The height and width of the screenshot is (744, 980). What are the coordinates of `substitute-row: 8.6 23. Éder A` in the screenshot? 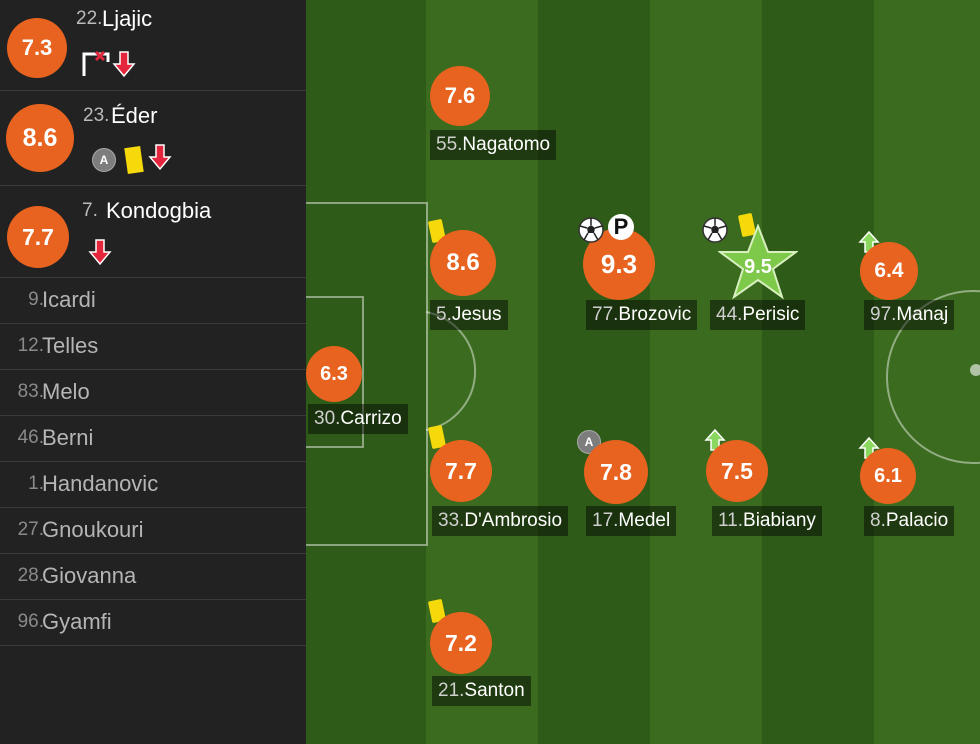 It's located at (153, 138).